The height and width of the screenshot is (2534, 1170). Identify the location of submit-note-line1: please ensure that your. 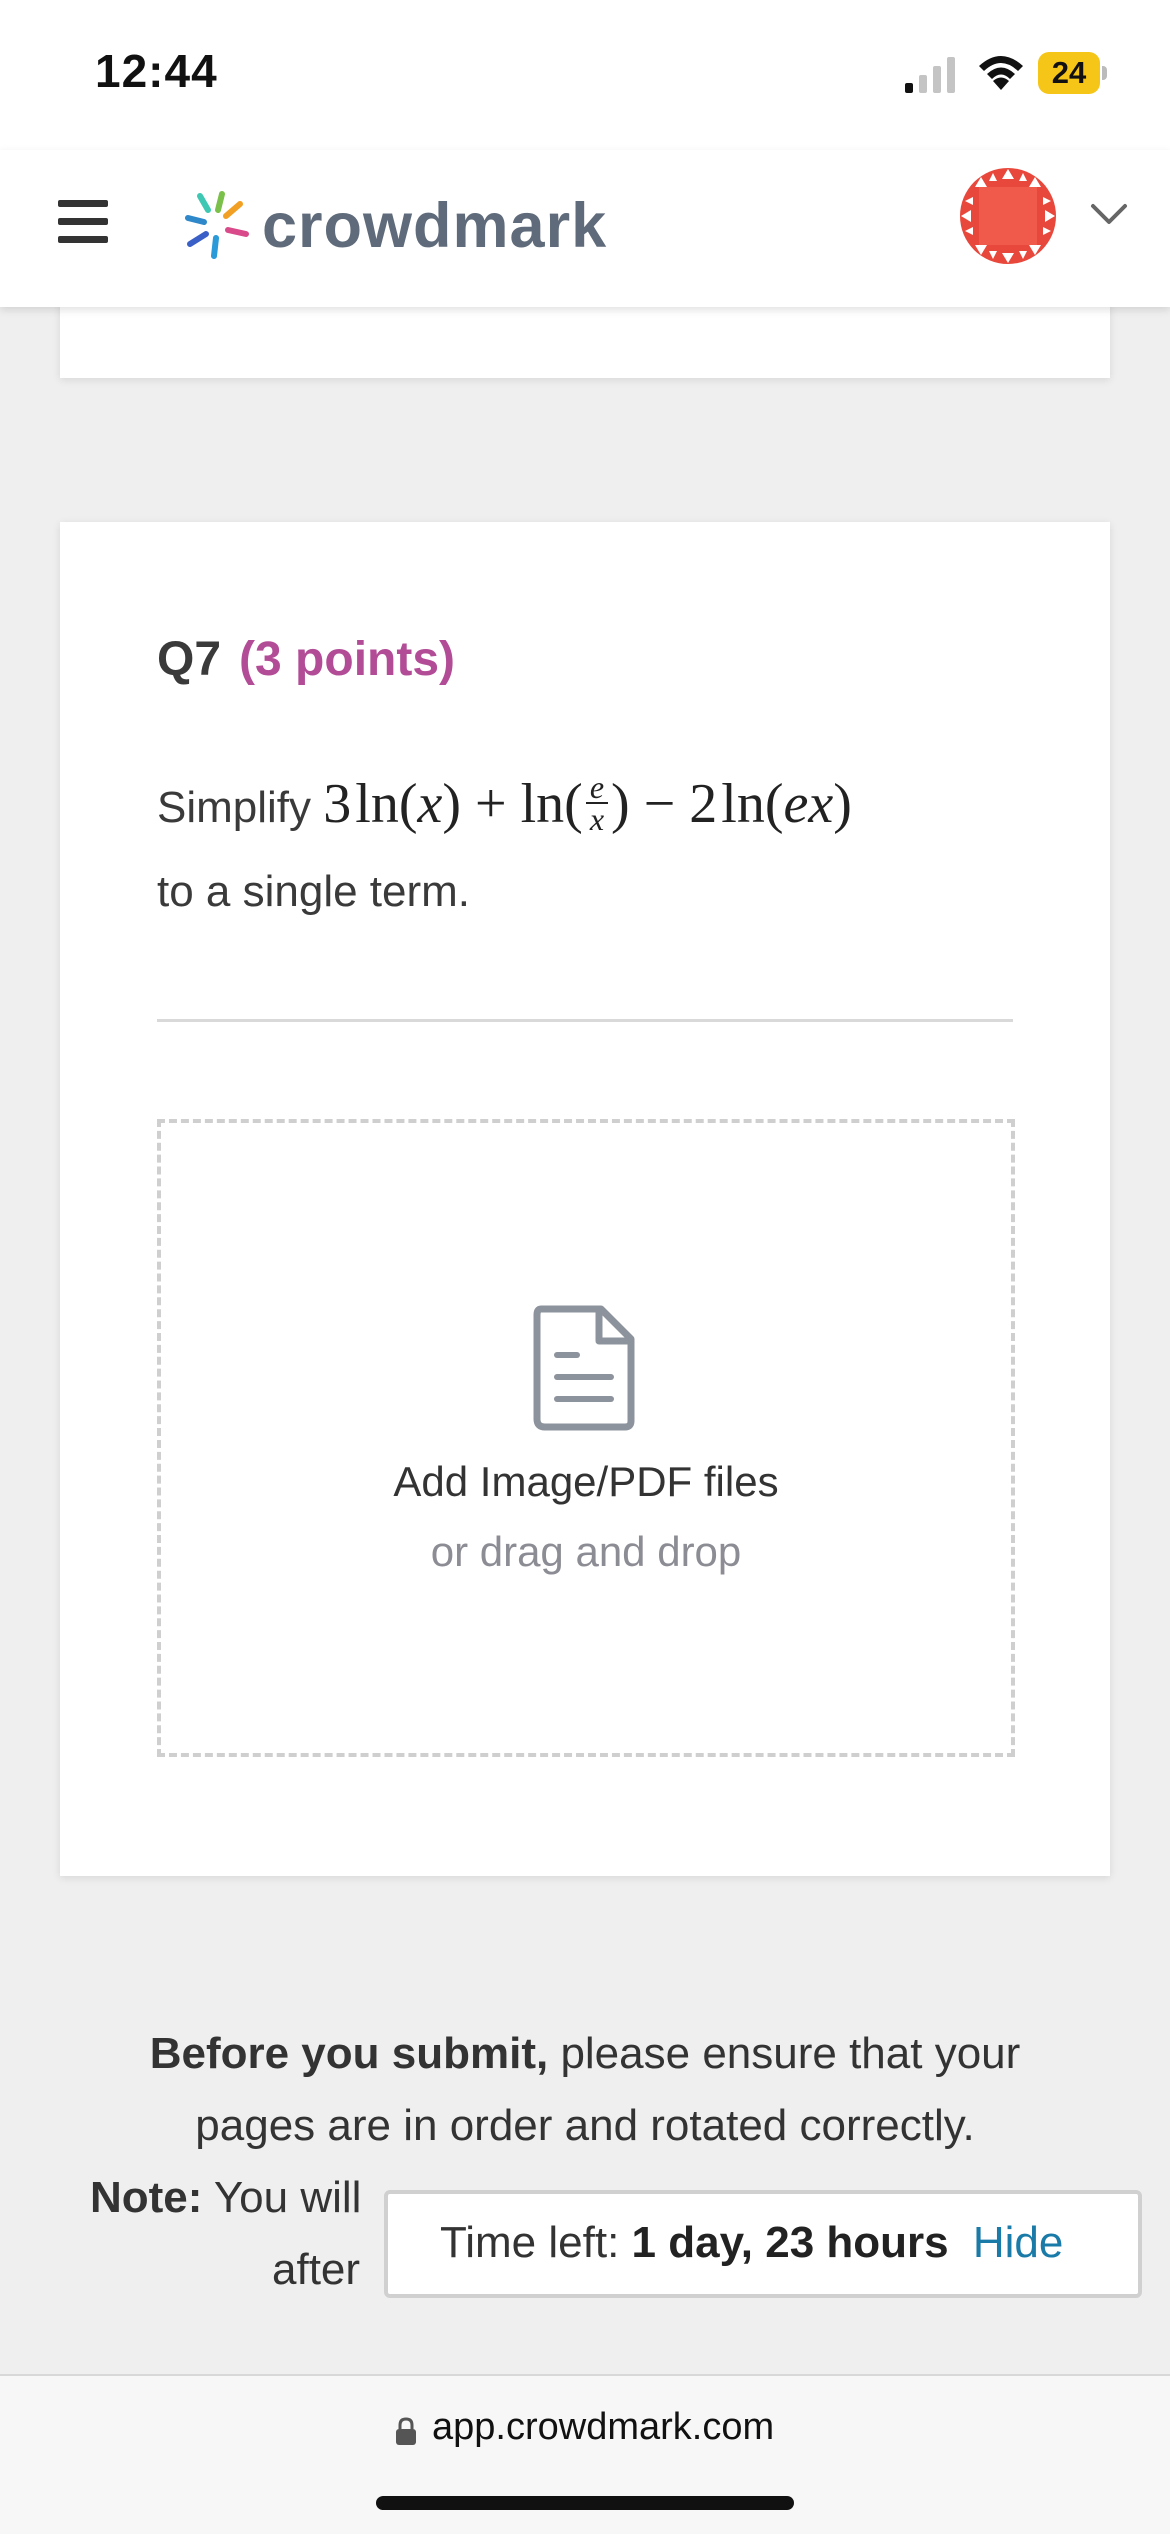
(790, 2053).